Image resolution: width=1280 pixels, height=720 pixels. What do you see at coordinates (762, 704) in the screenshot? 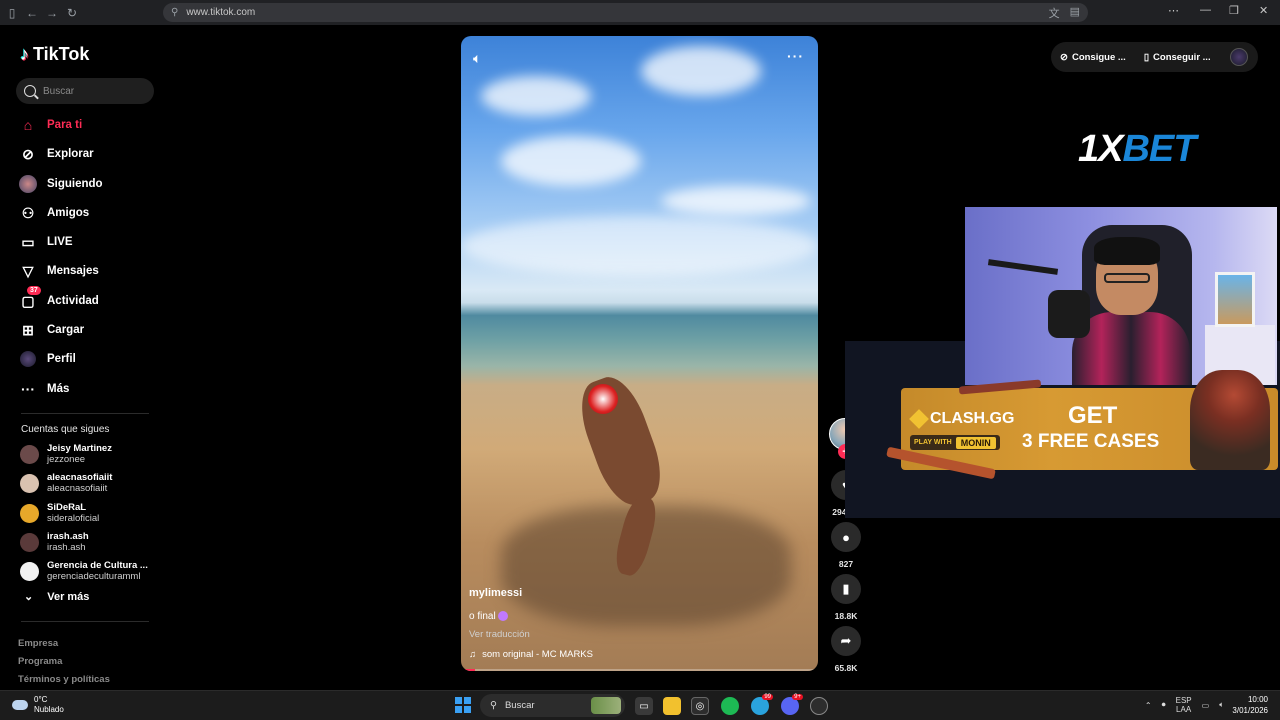
I see `telegram-icon: 99` at bounding box center [762, 704].